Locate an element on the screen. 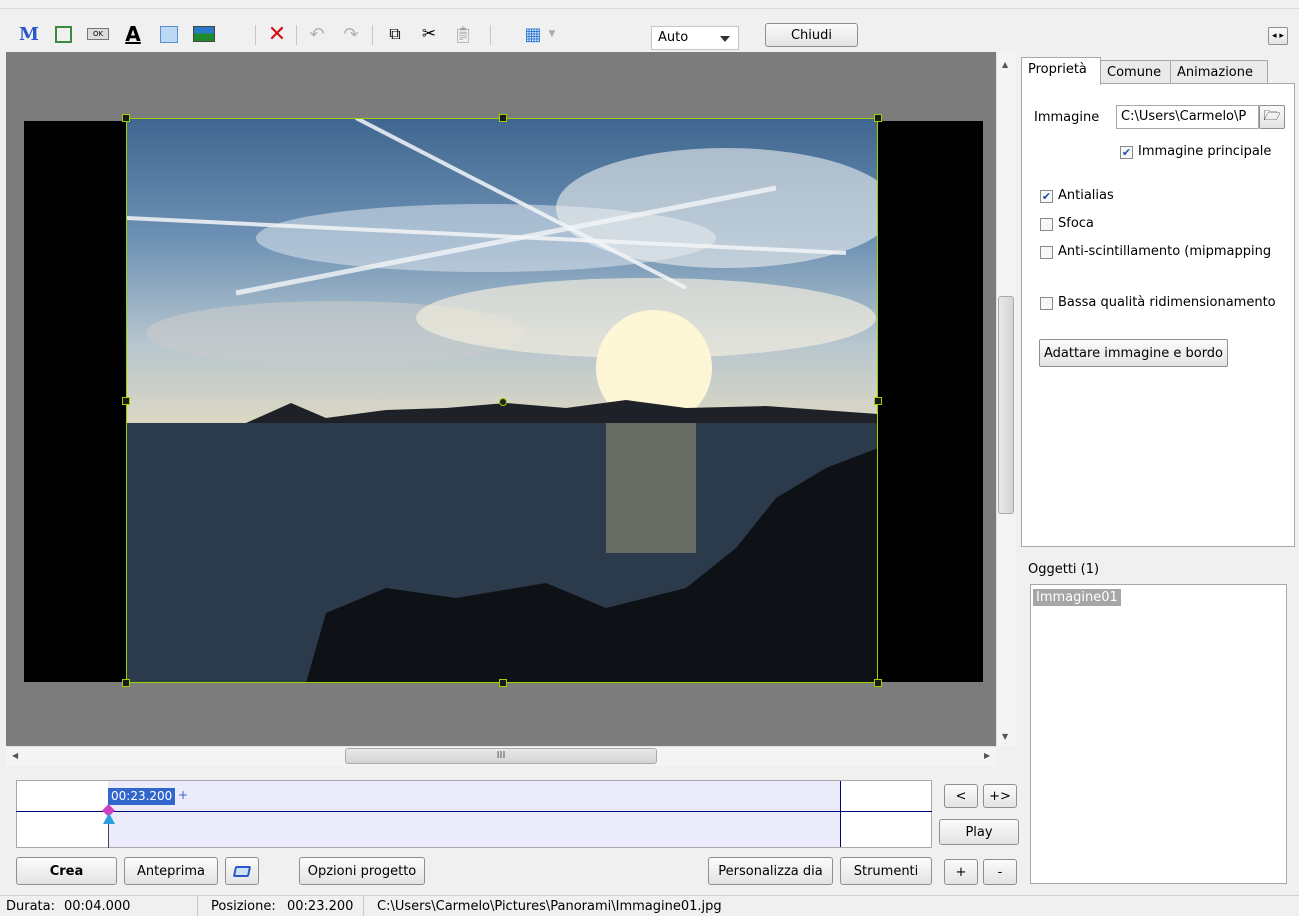  scroll-up-icon: ▲ is located at coordinates (1005, 64).